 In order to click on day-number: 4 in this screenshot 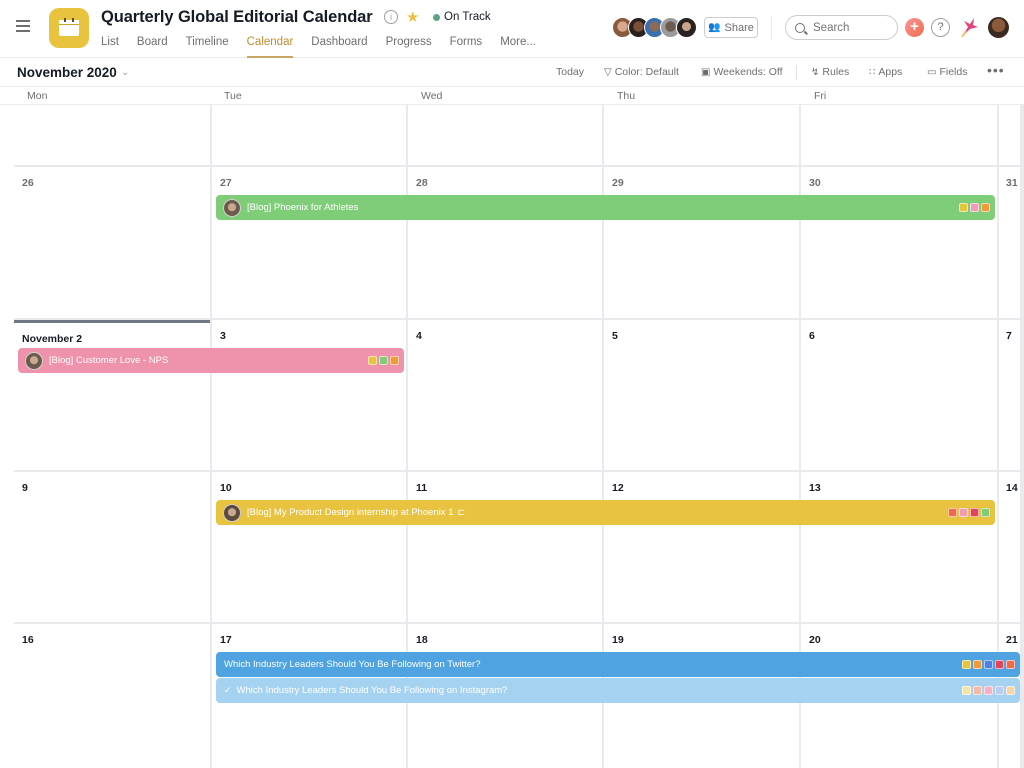, I will do `click(419, 336)`.